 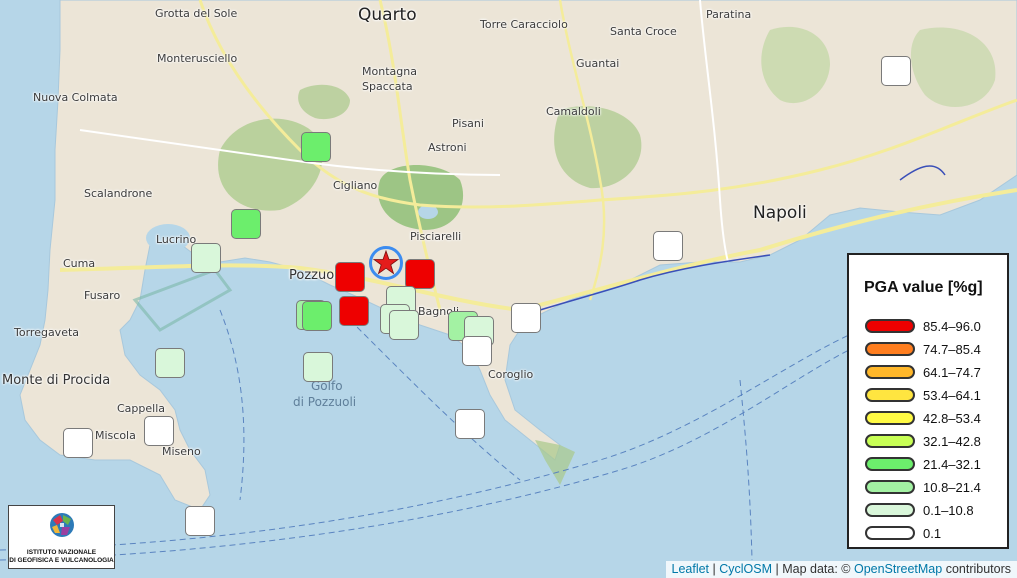 I want to click on place-guantai: Guantai, so click(x=598, y=63).